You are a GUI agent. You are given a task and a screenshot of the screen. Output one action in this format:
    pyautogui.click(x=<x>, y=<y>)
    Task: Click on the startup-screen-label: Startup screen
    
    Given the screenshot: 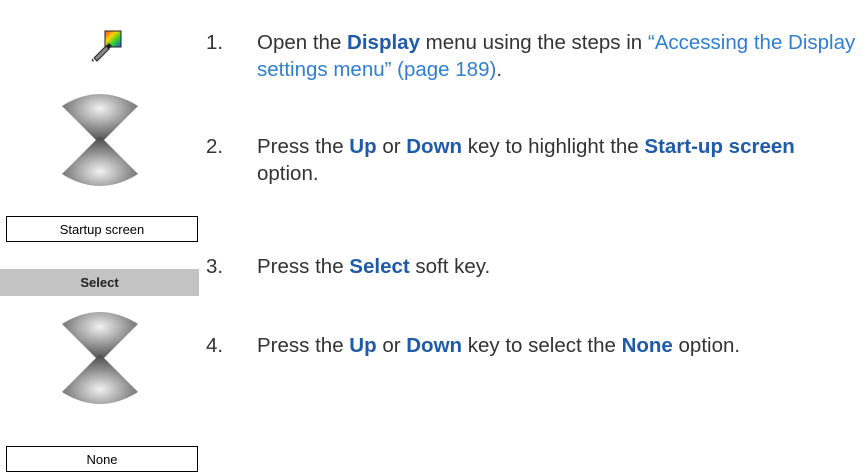 What is the action you would take?
    pyautogui.click(x=102, y=229)
    